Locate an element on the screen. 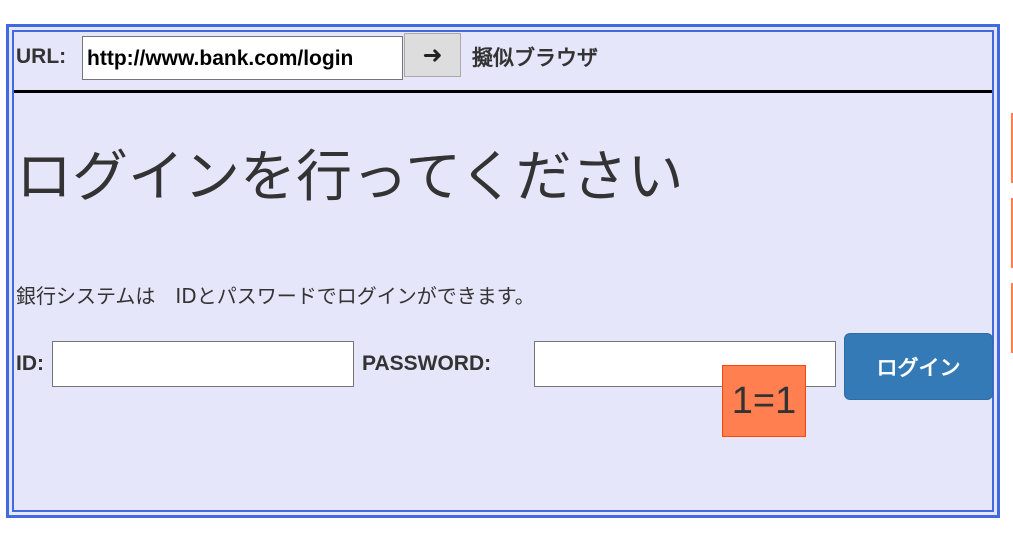 Image resolution: width=1013 pixels, height=543 pixels. page-description: 銀行システムは IDとパスワードでログインができます。 is located at coordinates (275, 296).